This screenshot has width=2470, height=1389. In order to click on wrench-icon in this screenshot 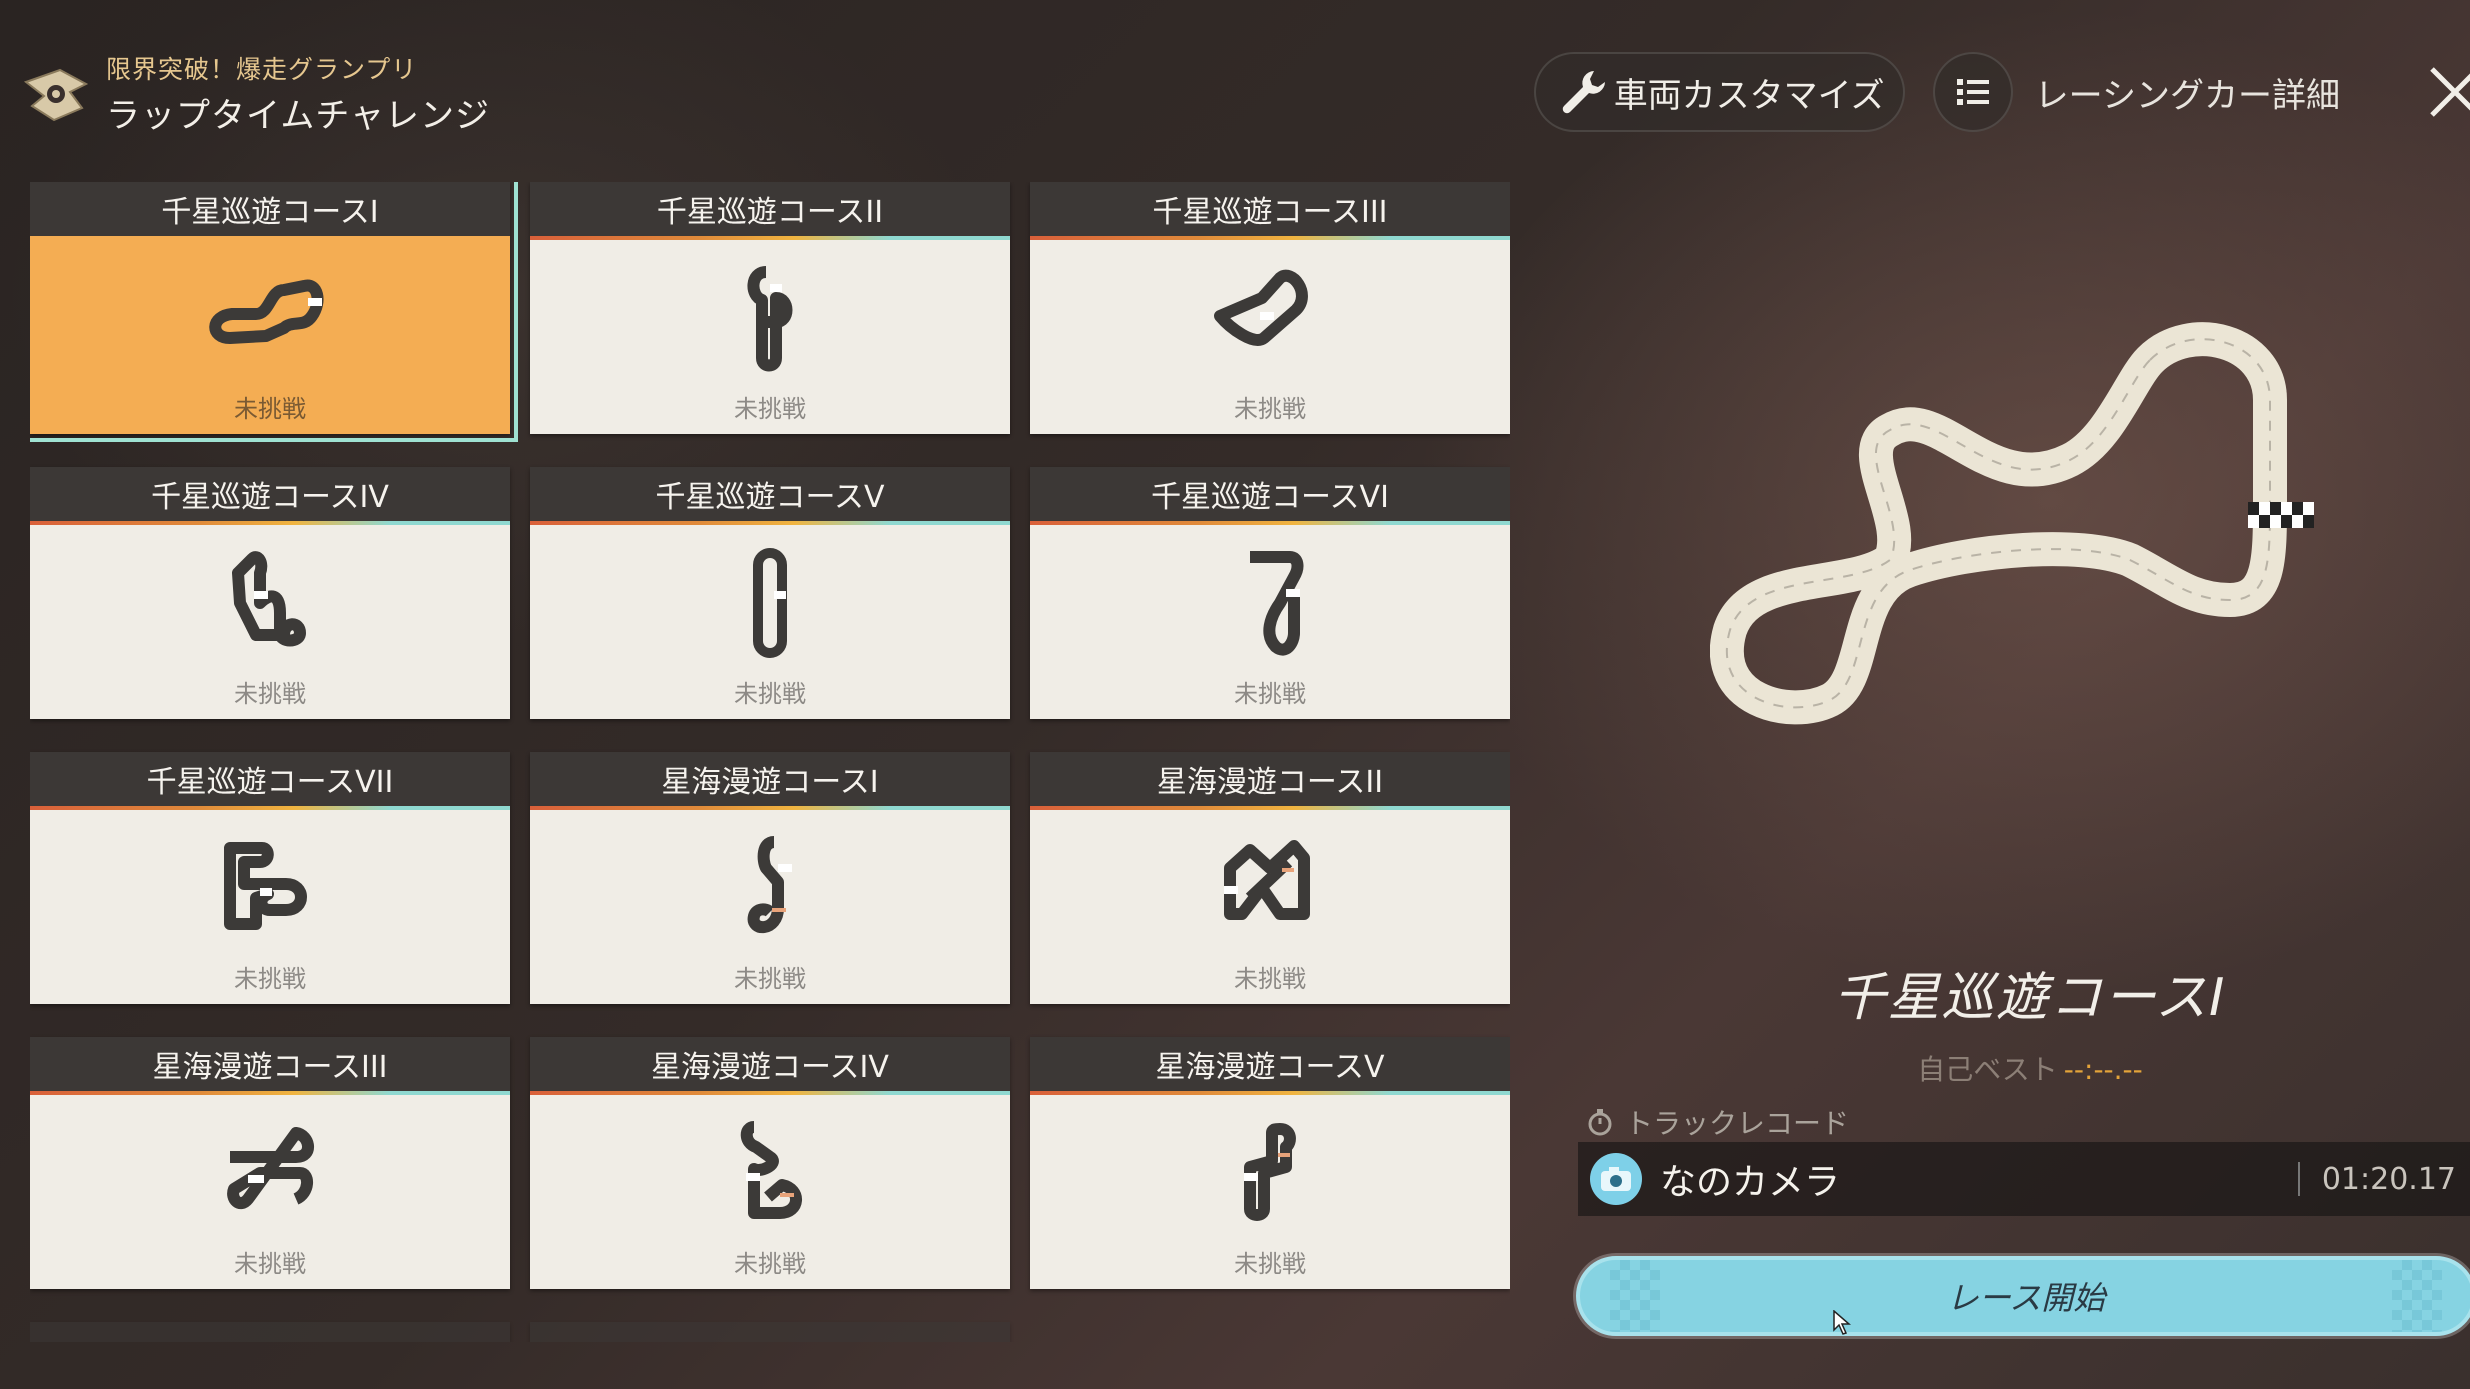, I will do `click(1583, 92)`.